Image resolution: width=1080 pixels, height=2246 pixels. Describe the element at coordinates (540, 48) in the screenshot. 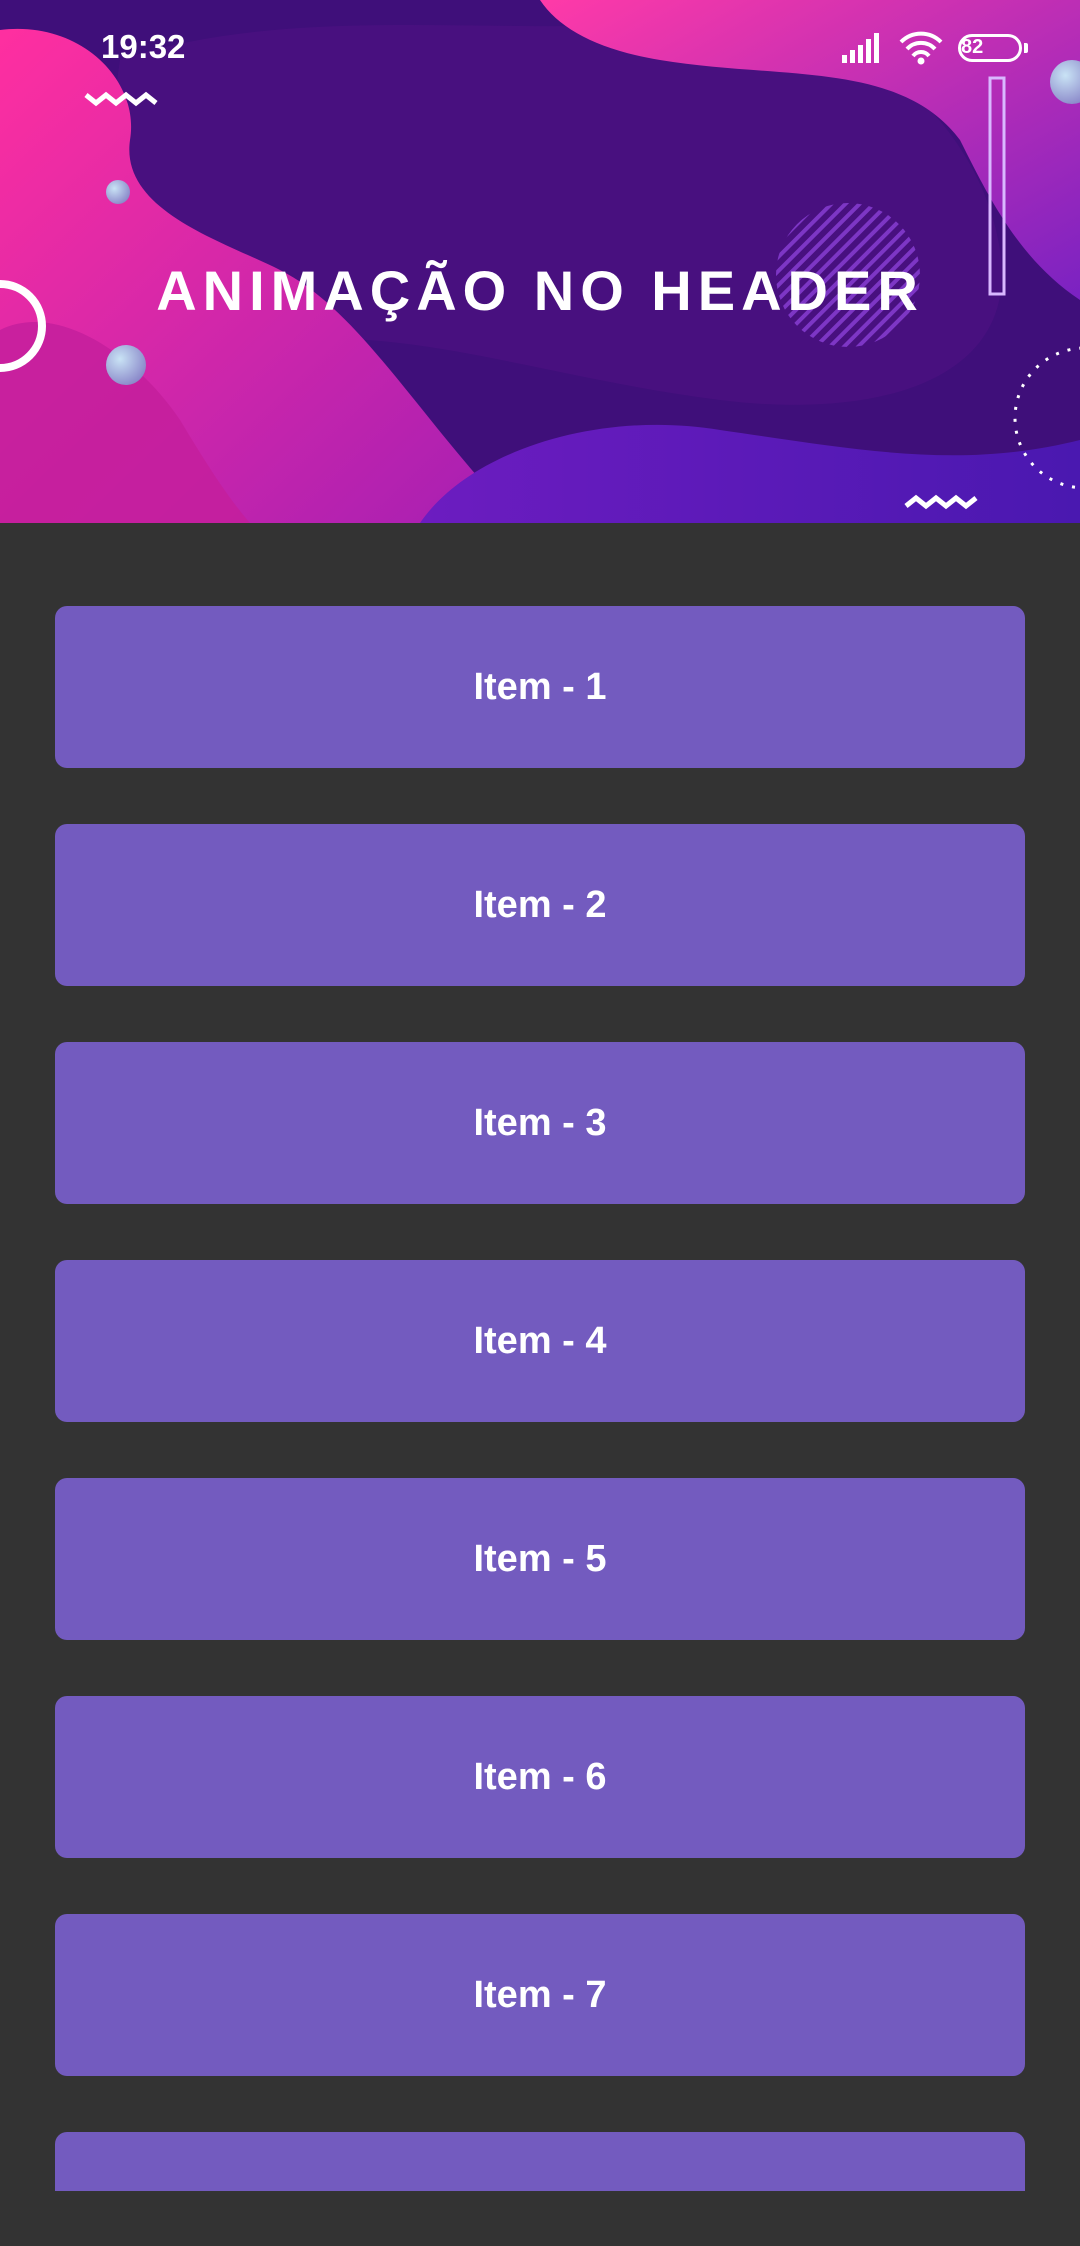

I see `status-bar: 19:32 82` at that location.